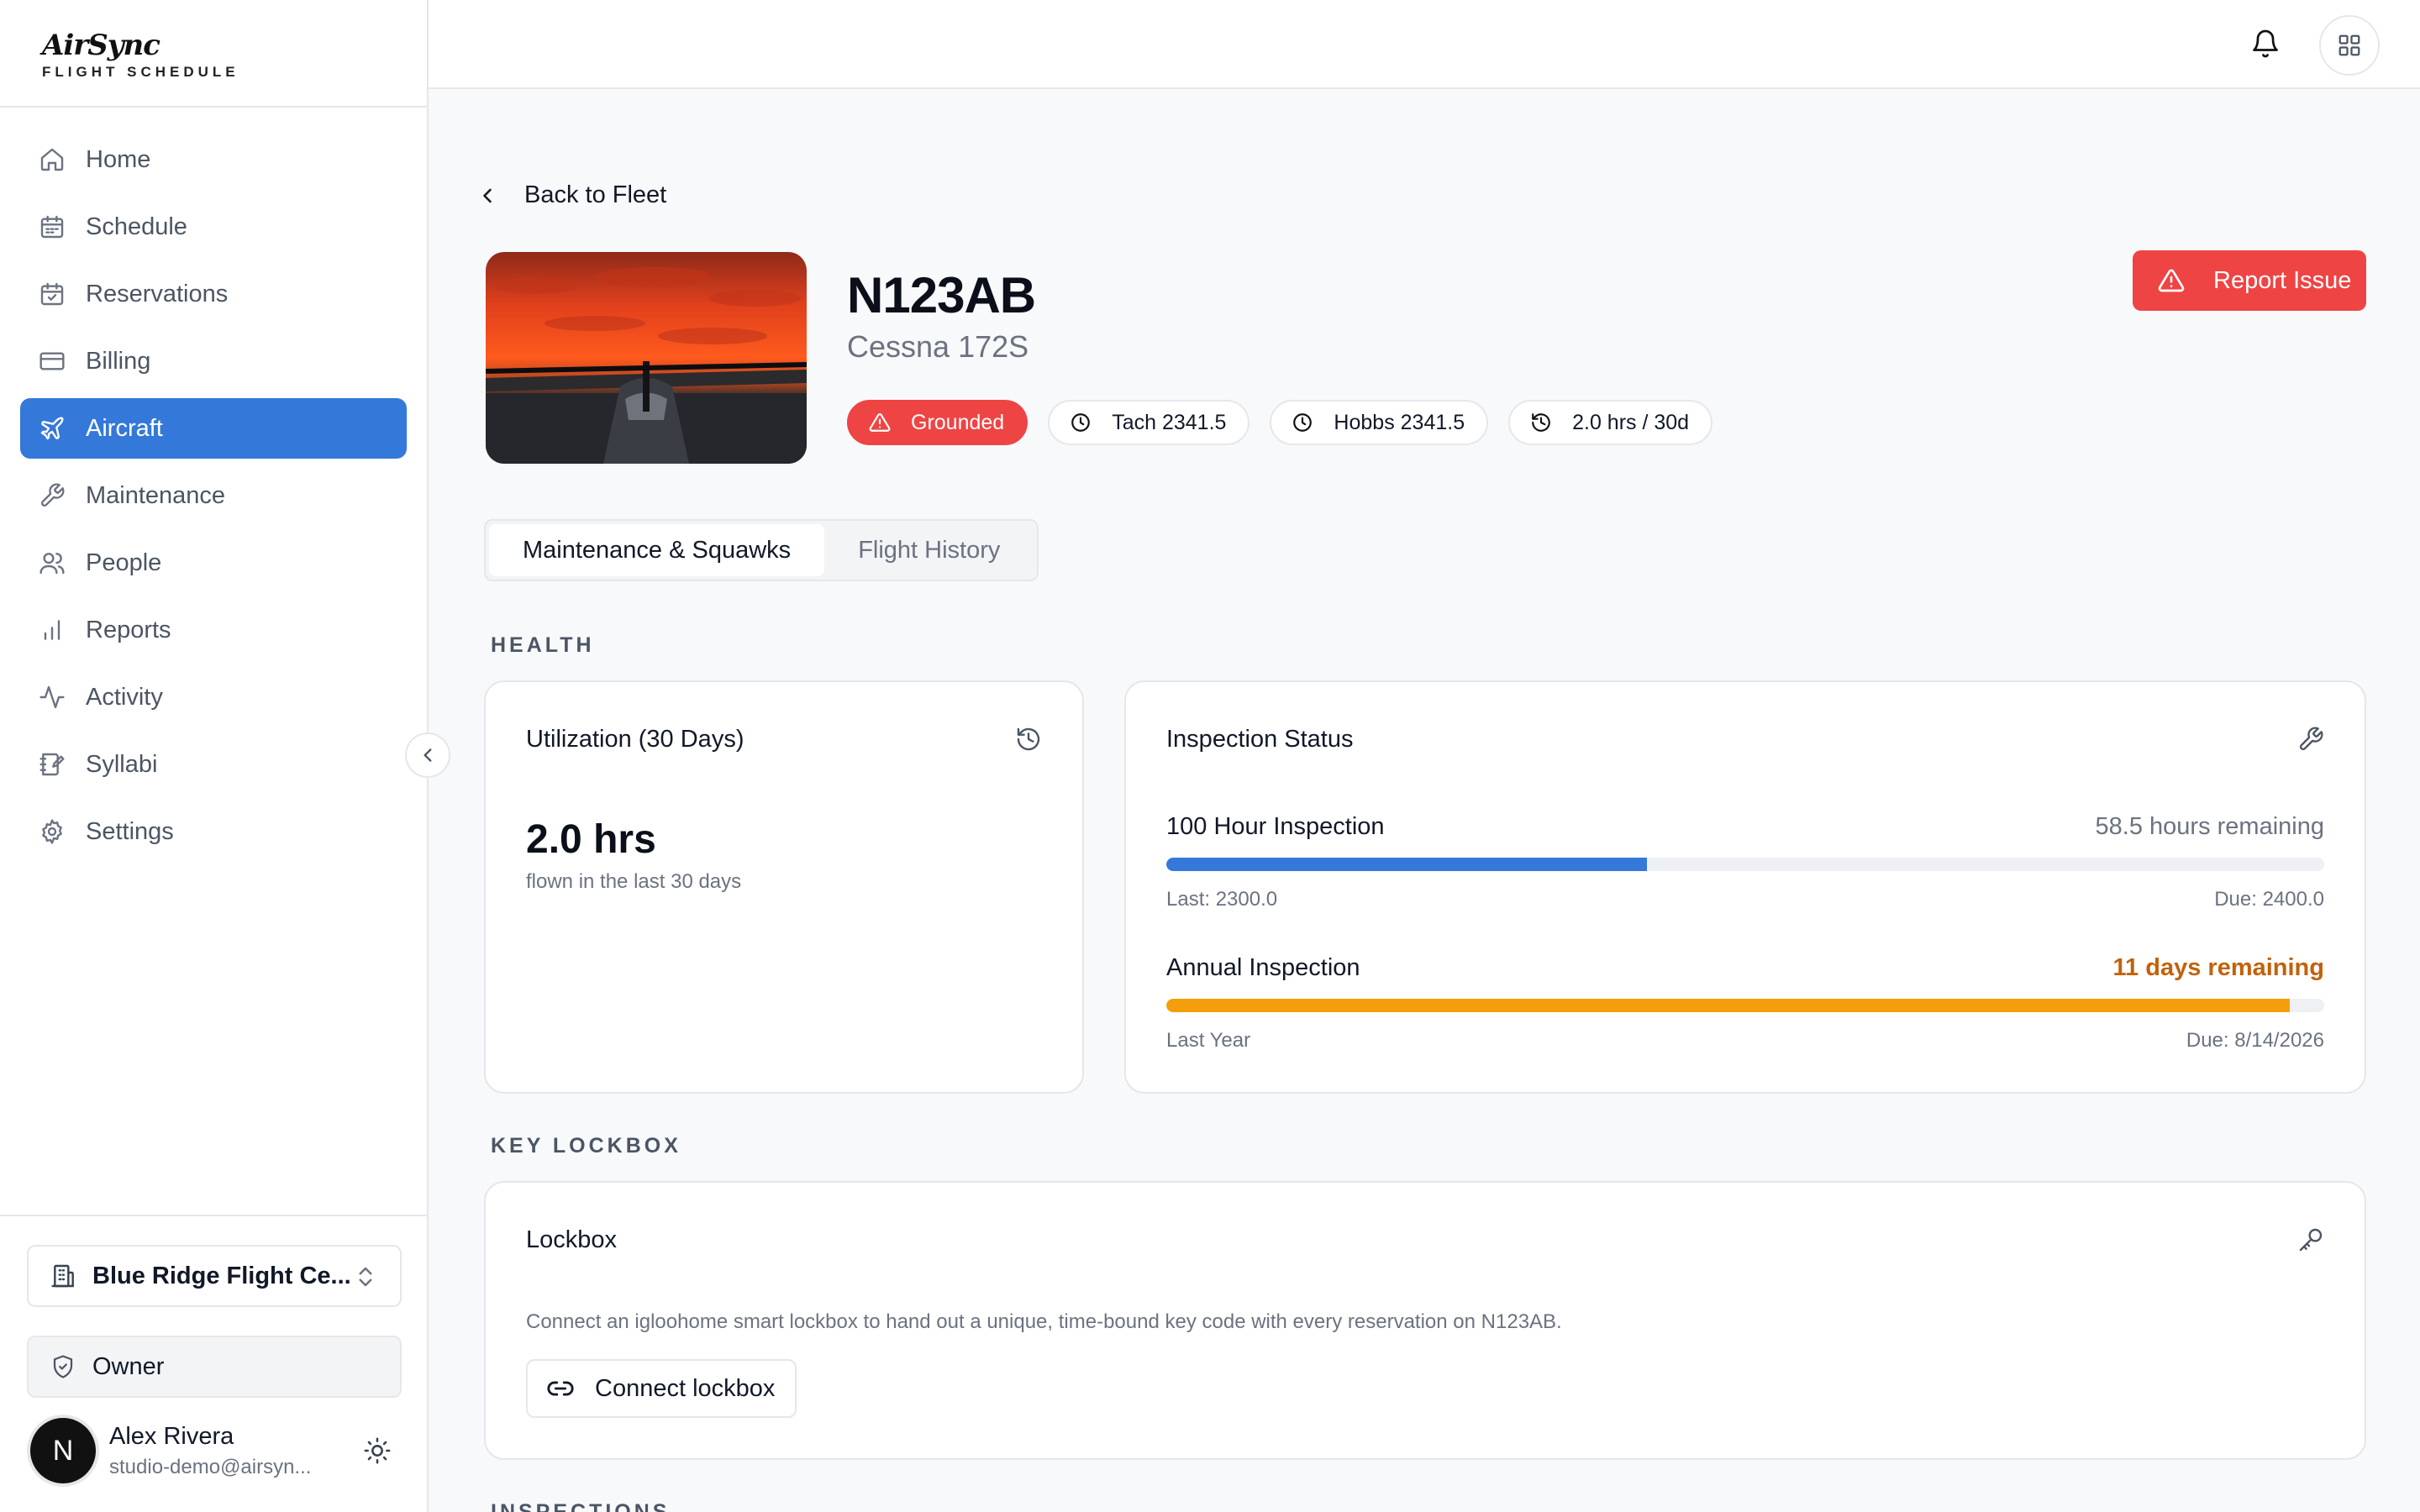 The width and height of the screenshot is (2420, 1512). What do you see at coordinates (591, 839) in the screenshot?
I see `utilization-value: 2.0 hrs` at bounding box center [591, 839].